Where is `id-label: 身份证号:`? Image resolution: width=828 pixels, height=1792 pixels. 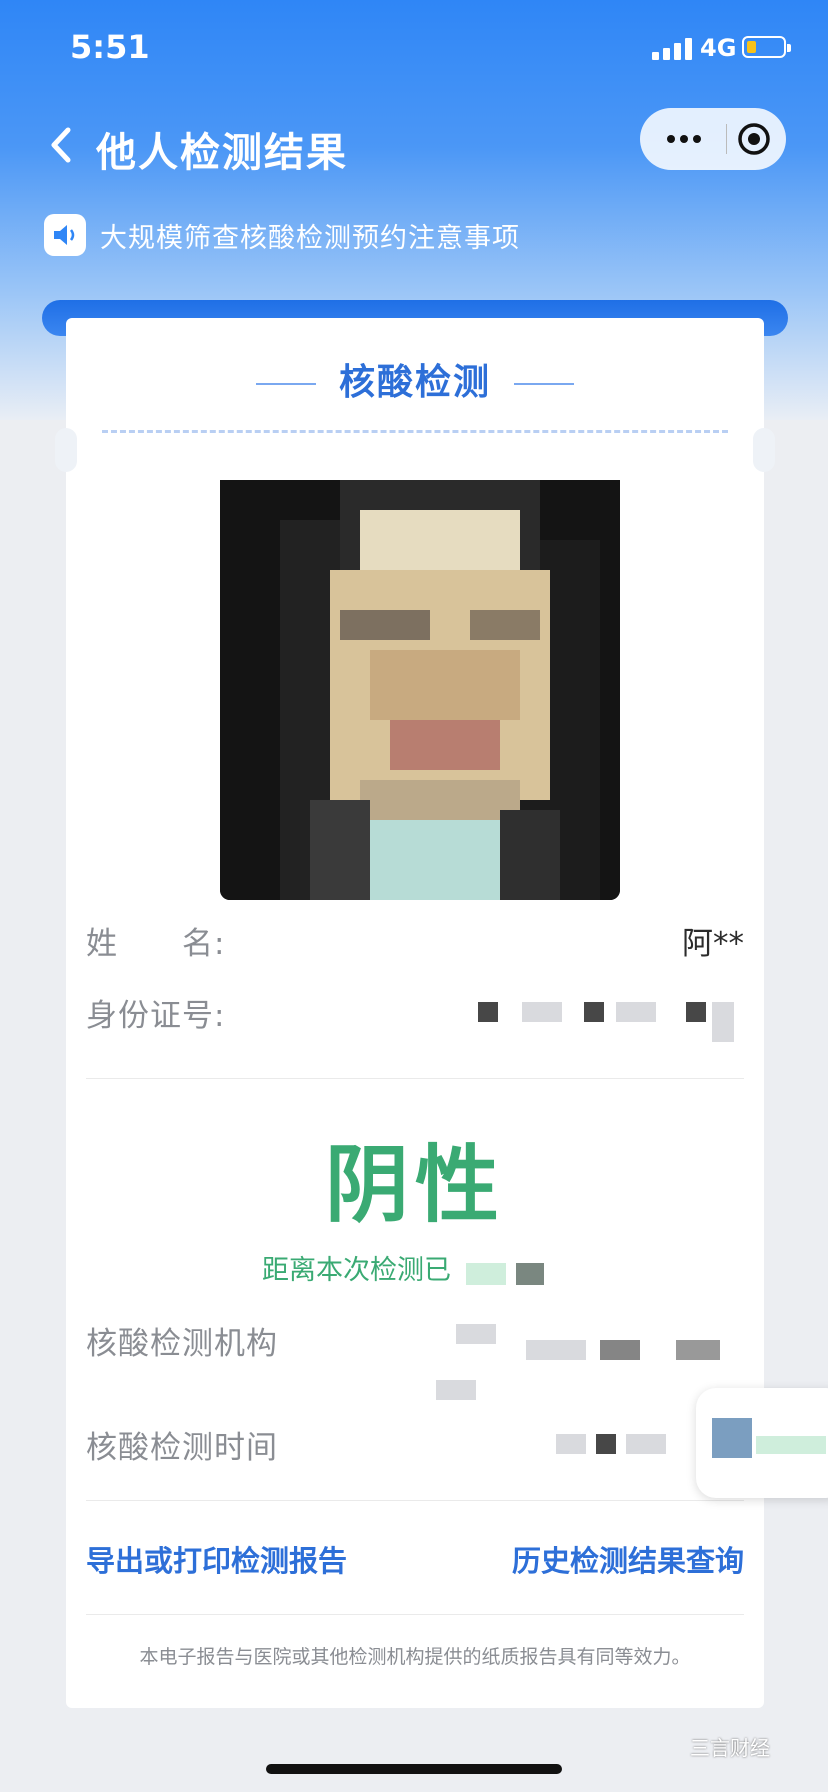
id-label: 身份证号: is located at coordinates (156, 1016).